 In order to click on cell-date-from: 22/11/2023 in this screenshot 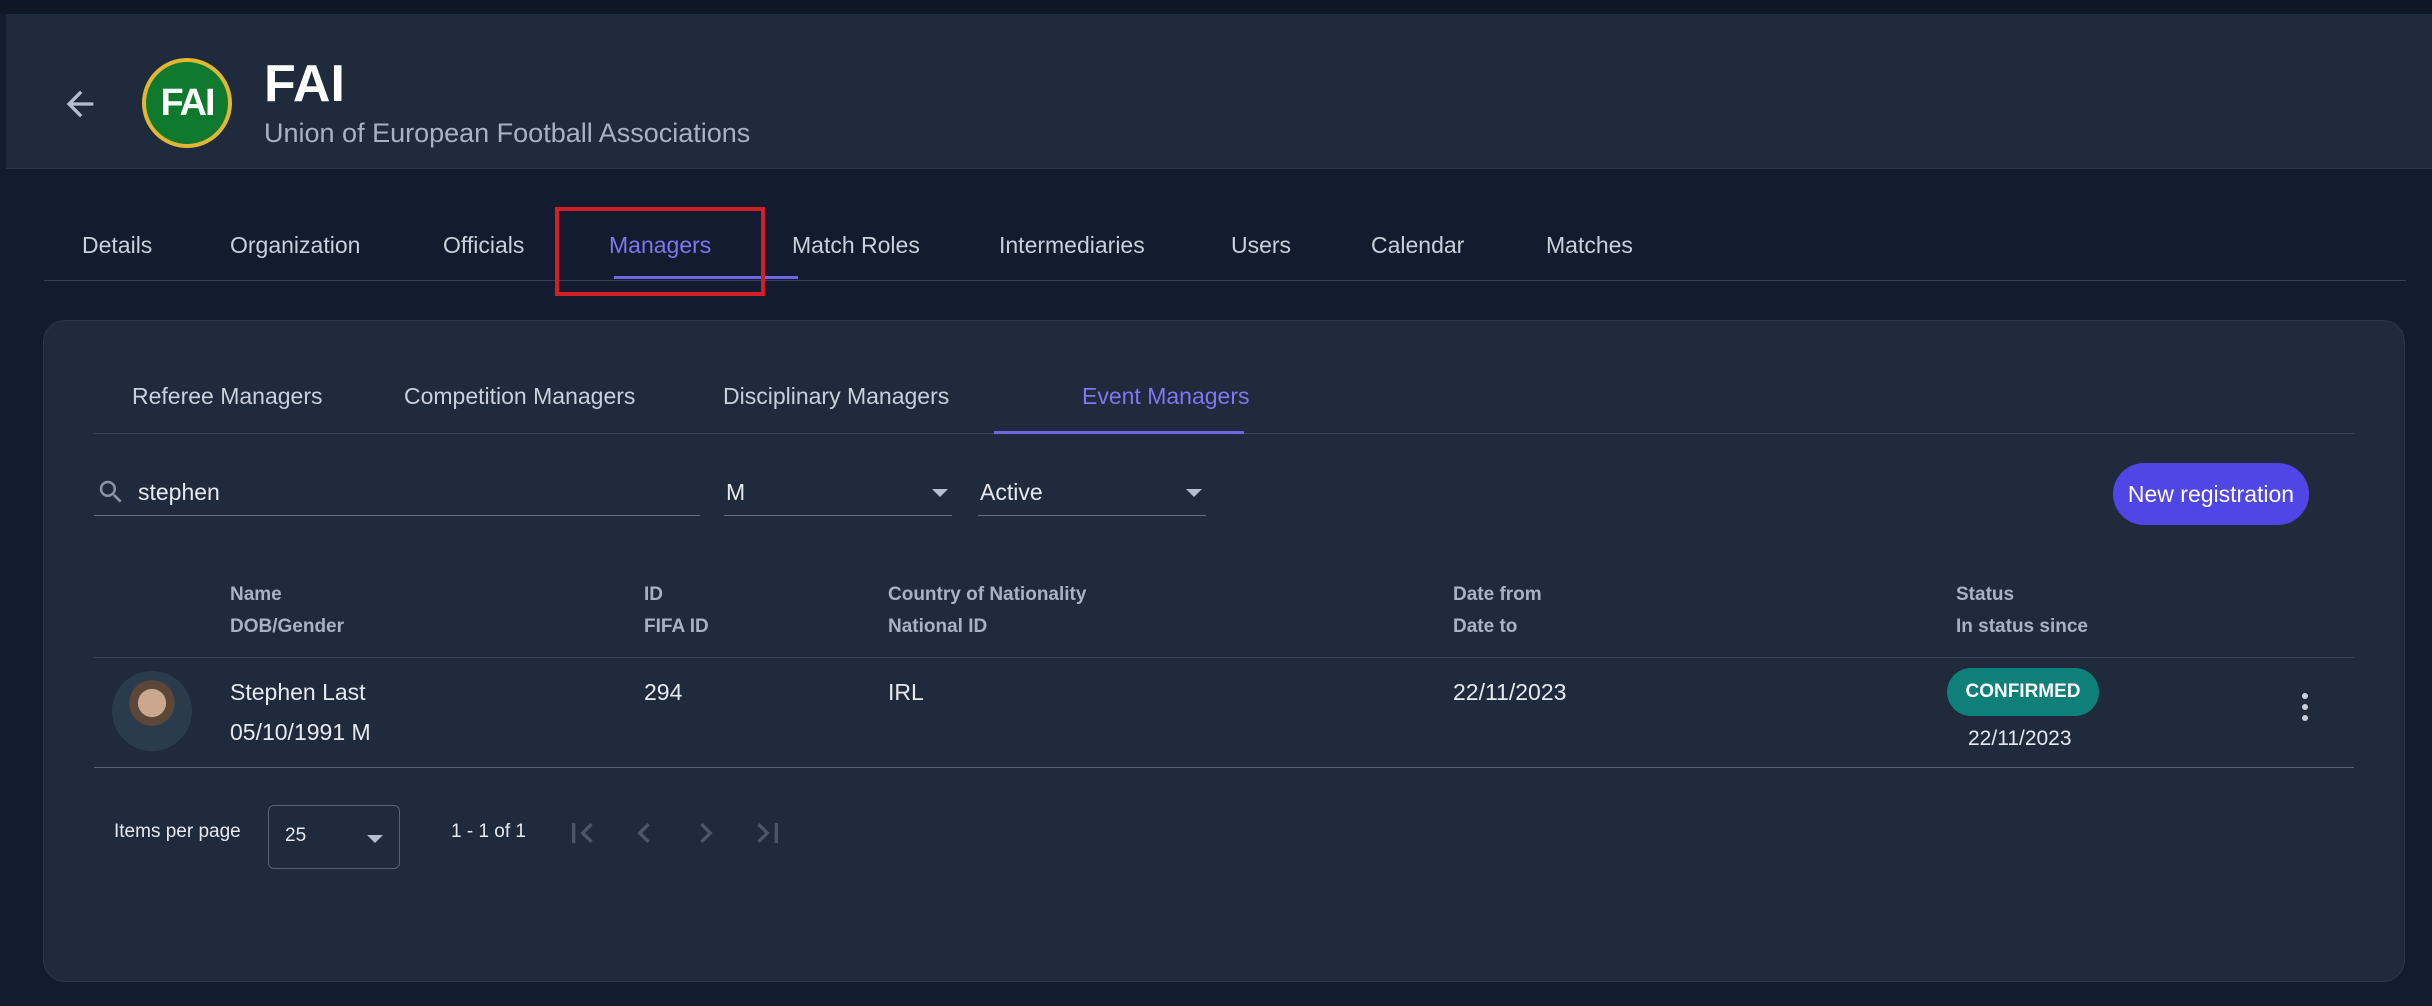, I will do `click(1510, 692)`.